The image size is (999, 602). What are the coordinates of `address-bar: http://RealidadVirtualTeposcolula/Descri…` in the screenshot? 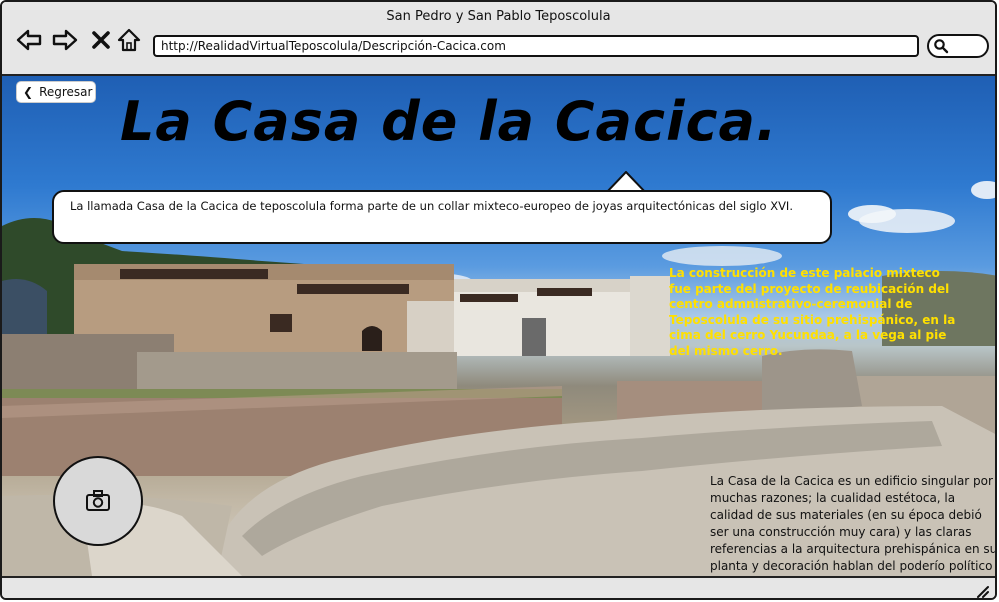 It's located at (536, 46).